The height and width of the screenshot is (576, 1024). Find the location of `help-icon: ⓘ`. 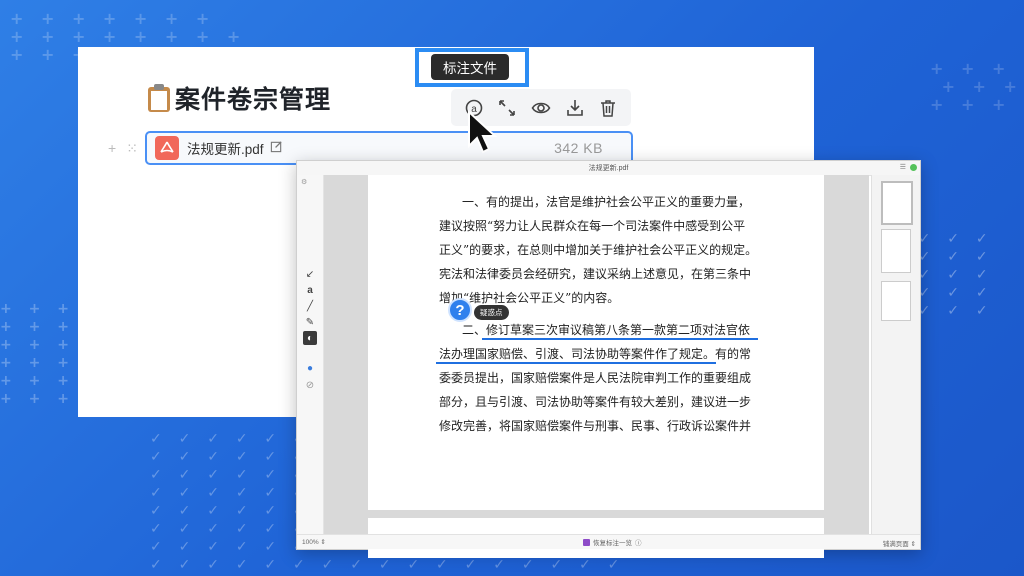

help-icon: ⓘ is located at coordinates (638, 542).